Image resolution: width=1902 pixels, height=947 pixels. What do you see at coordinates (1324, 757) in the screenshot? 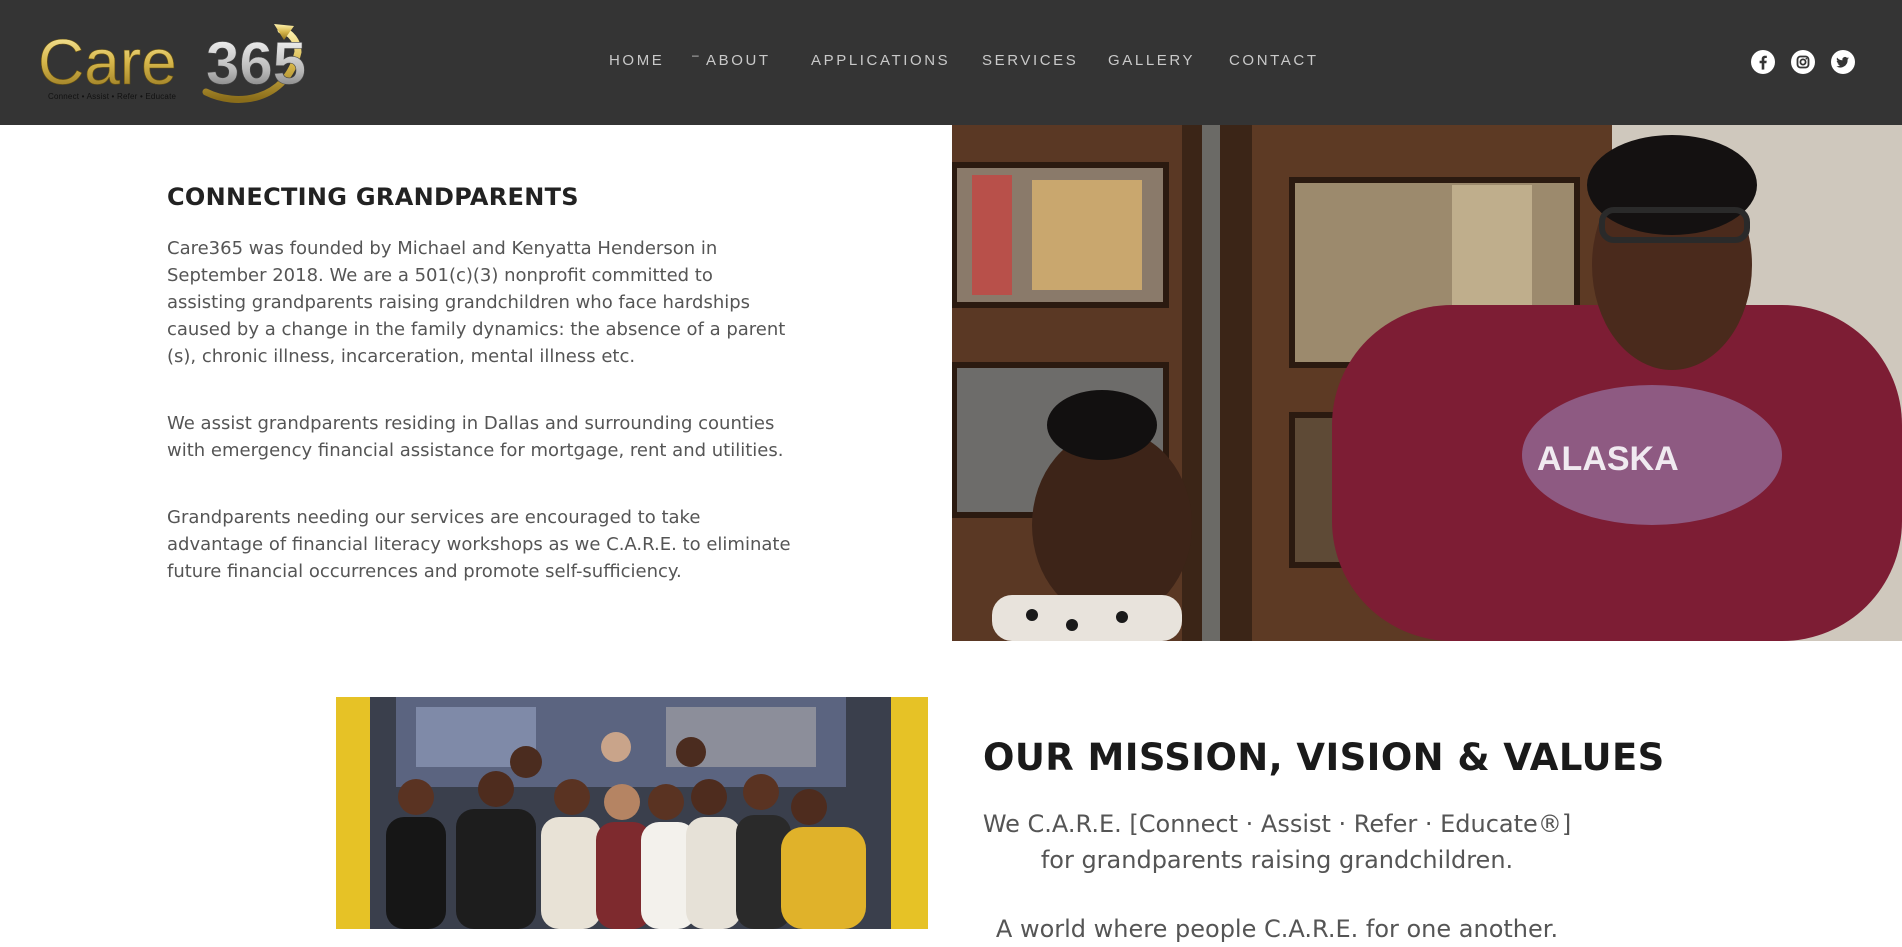
I see `mission-heading: OUR MISSION, VISION & VALUES` at bounding box center [1324, 757].